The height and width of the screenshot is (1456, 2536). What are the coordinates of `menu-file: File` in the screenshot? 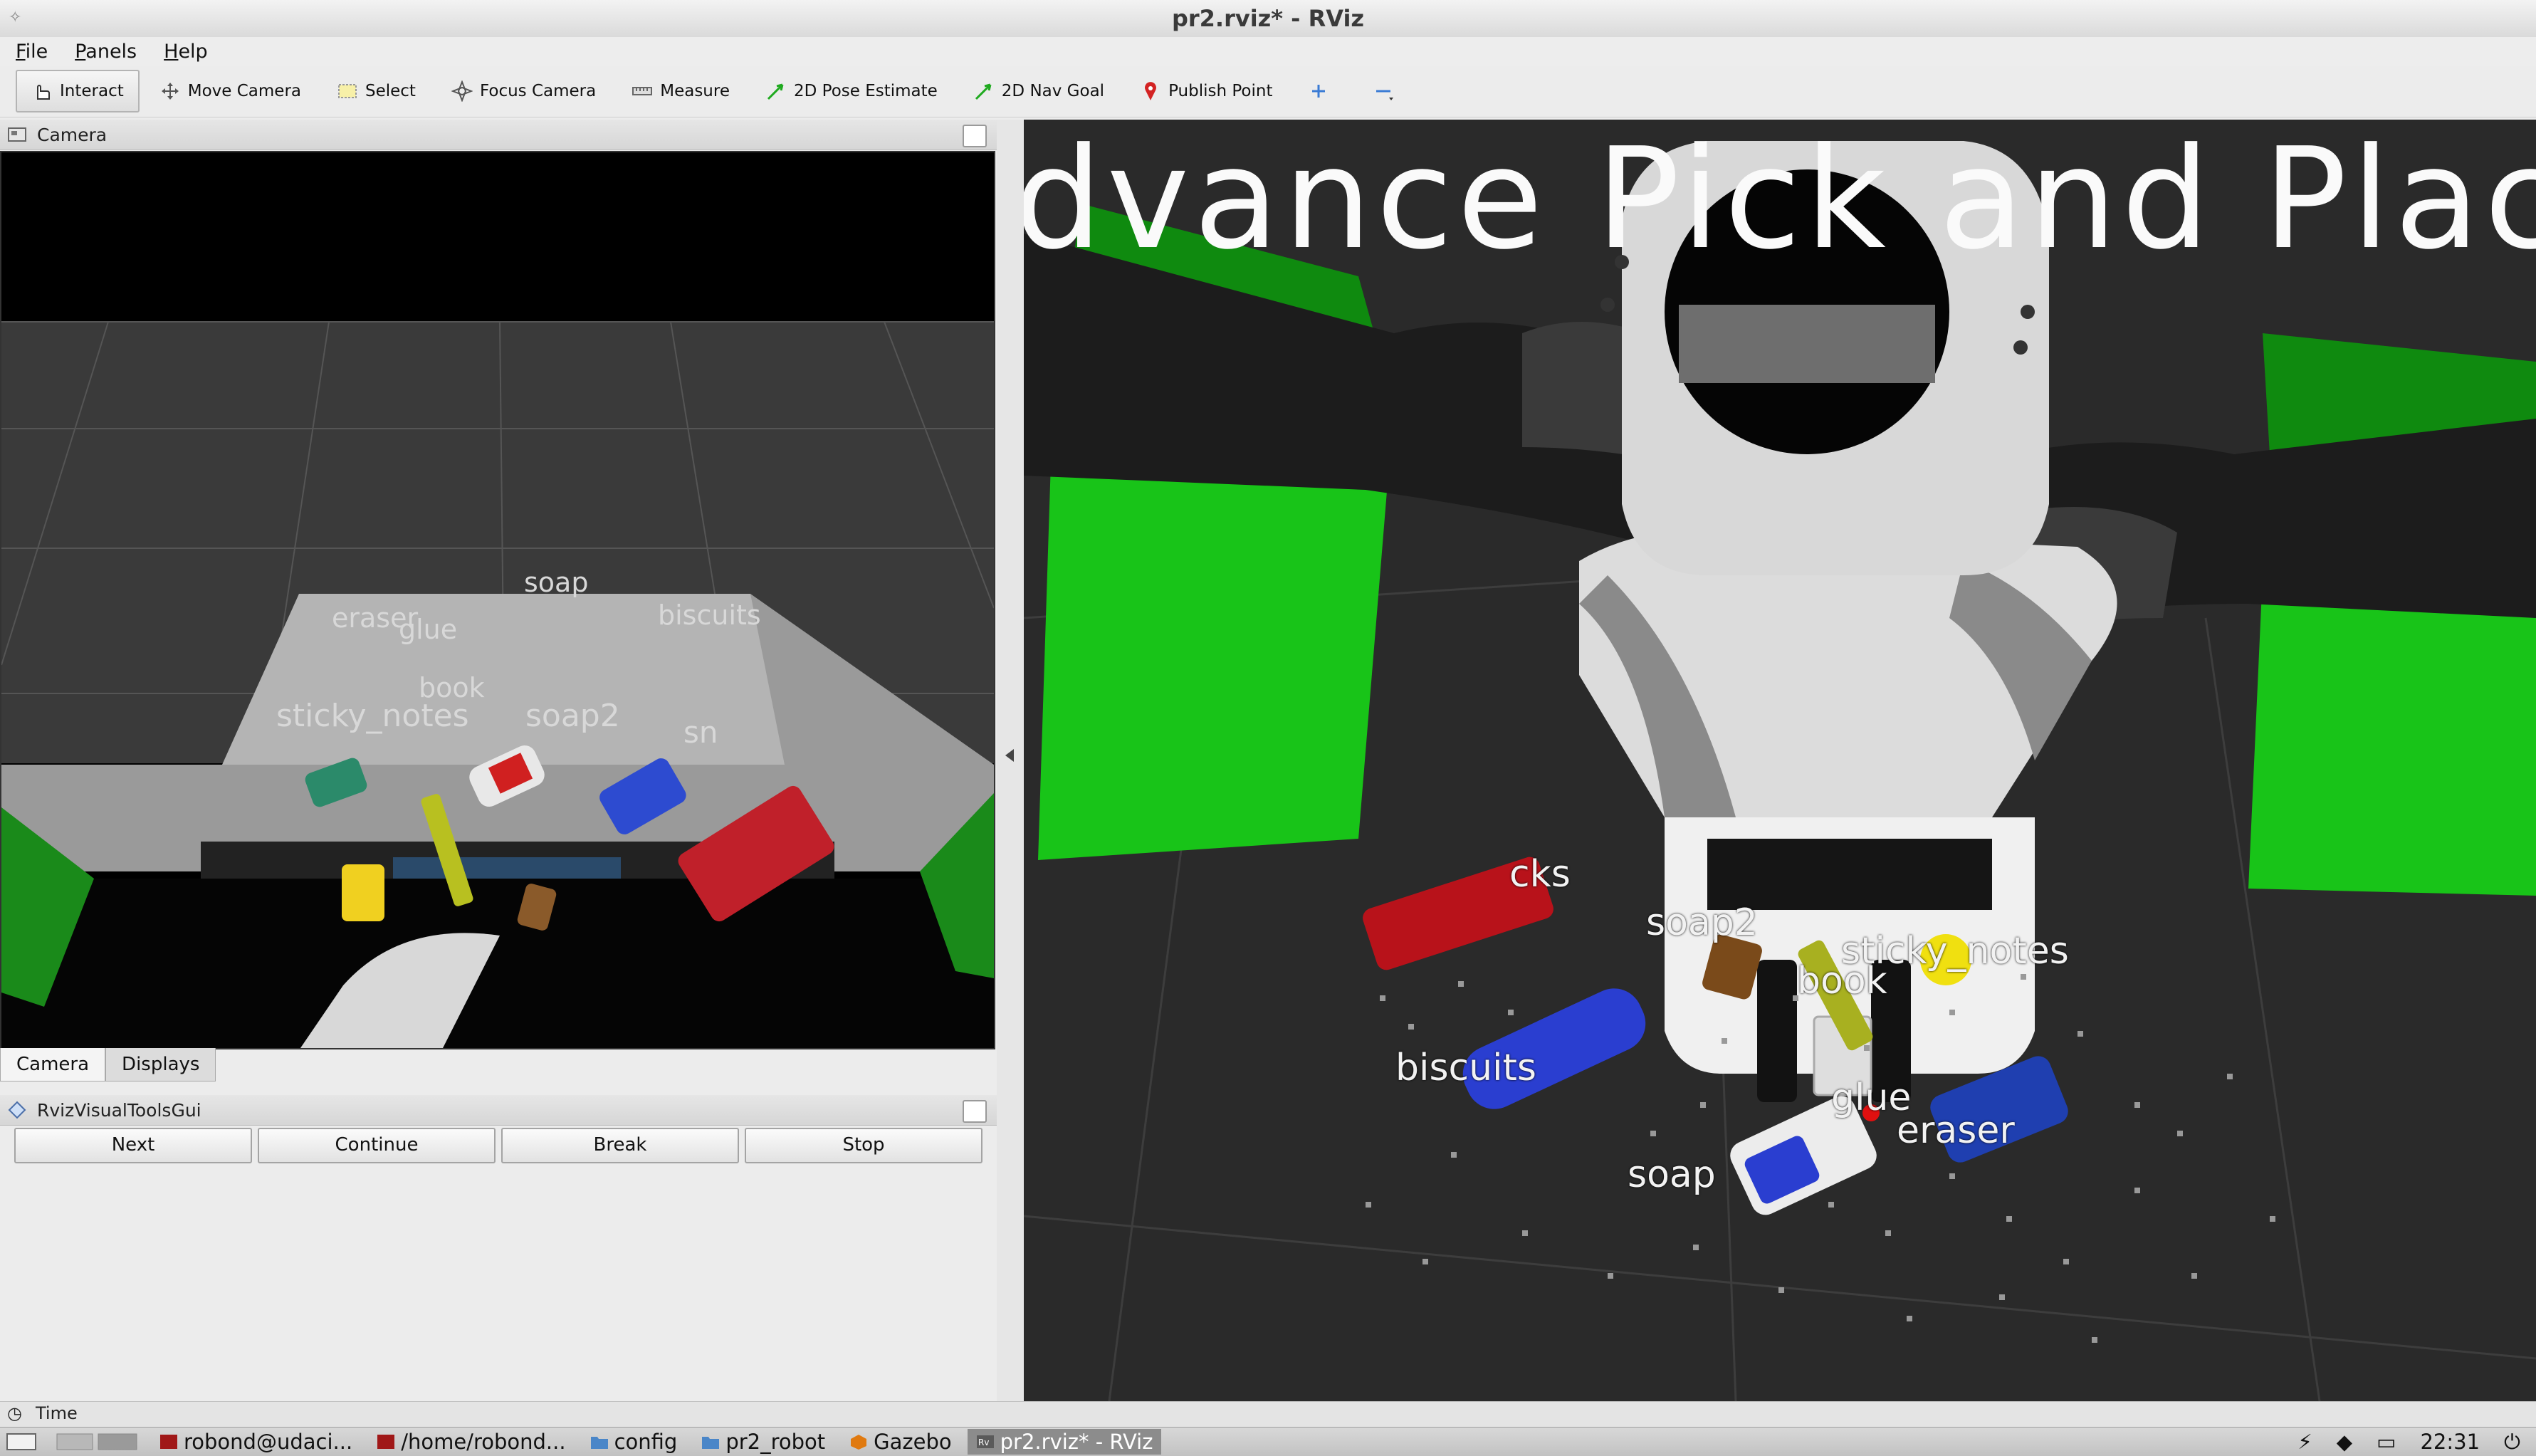 It's located at (32, 52).